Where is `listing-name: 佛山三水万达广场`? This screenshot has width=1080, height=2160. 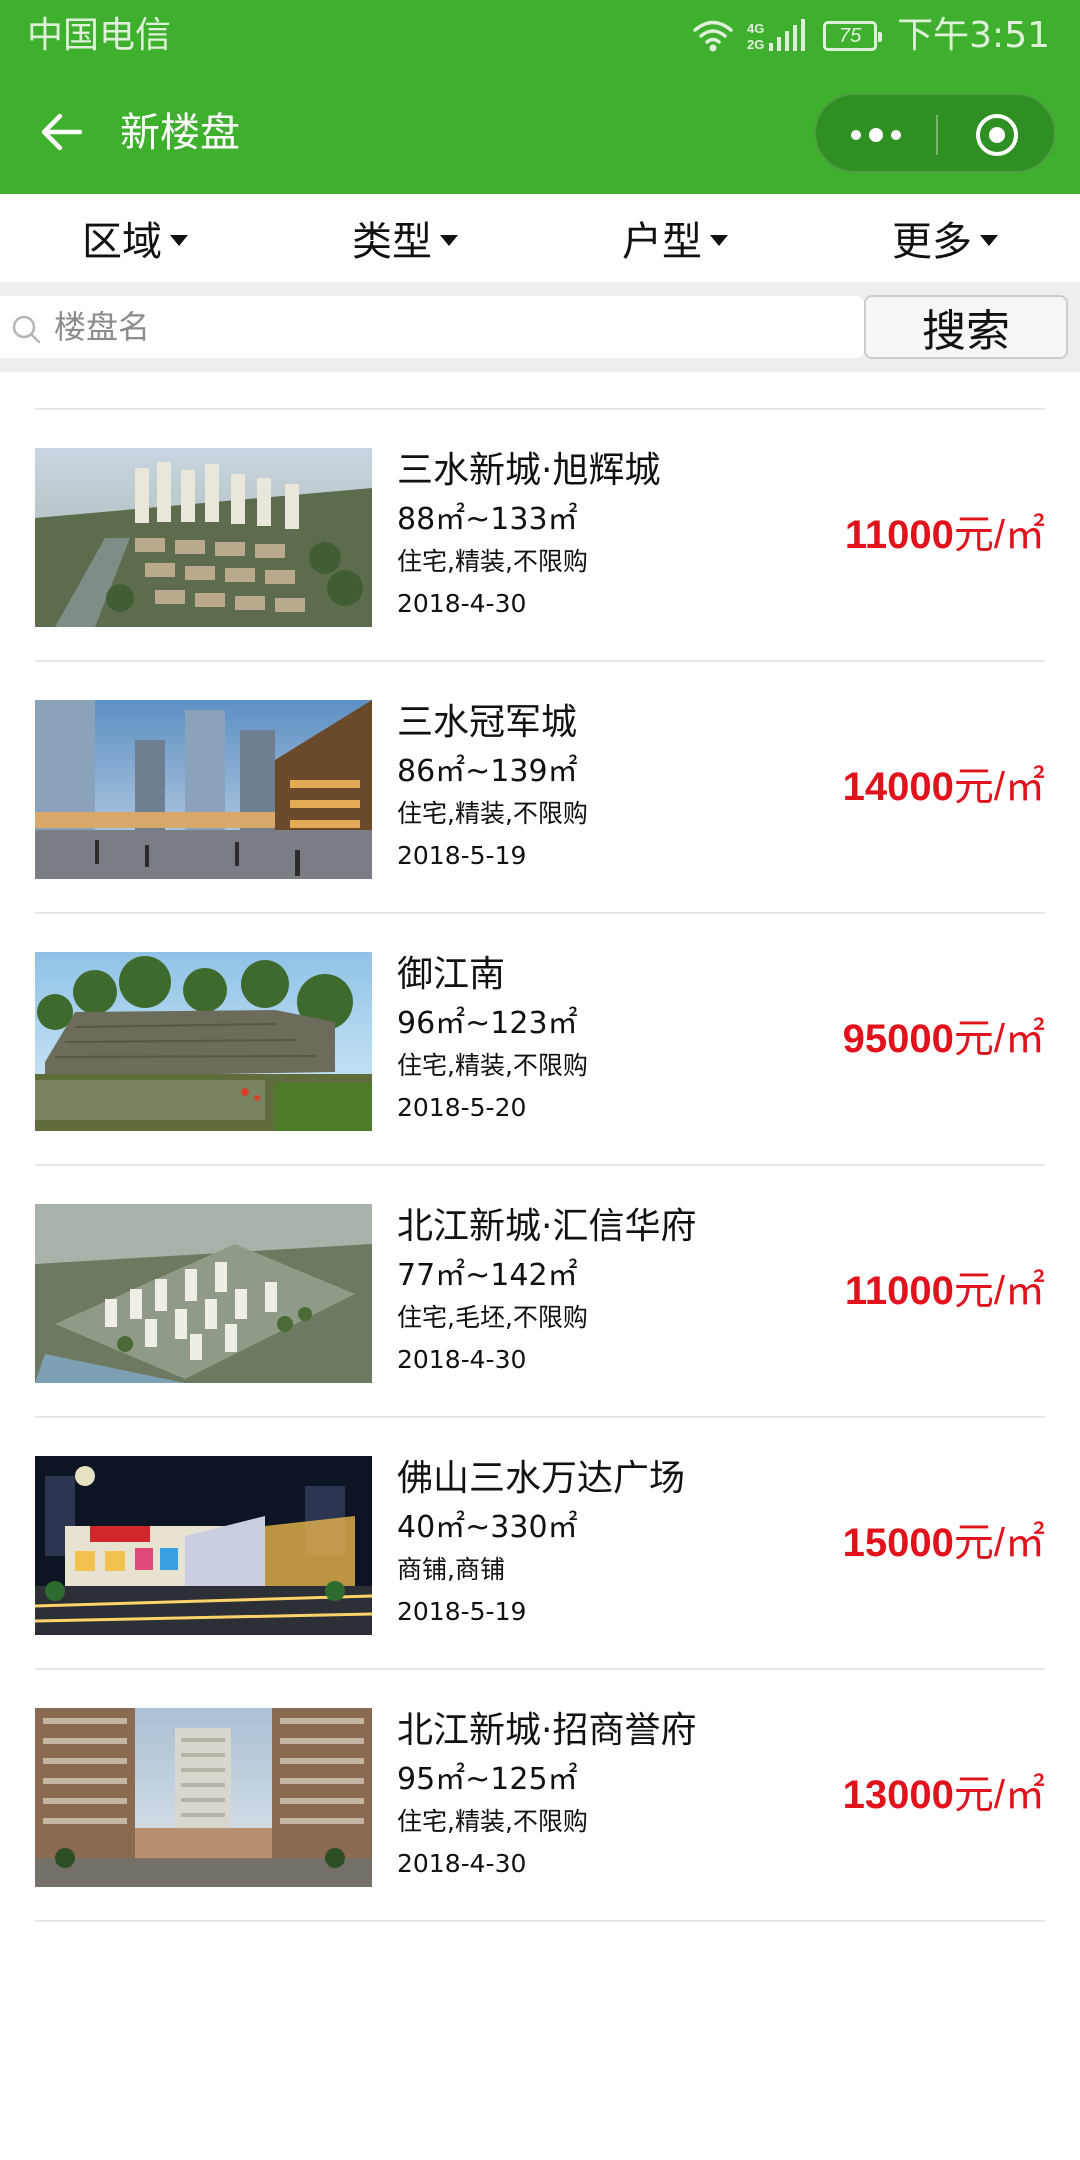
listing-name: 佛山三水万达广场 is located at coordinates (541, 1478).